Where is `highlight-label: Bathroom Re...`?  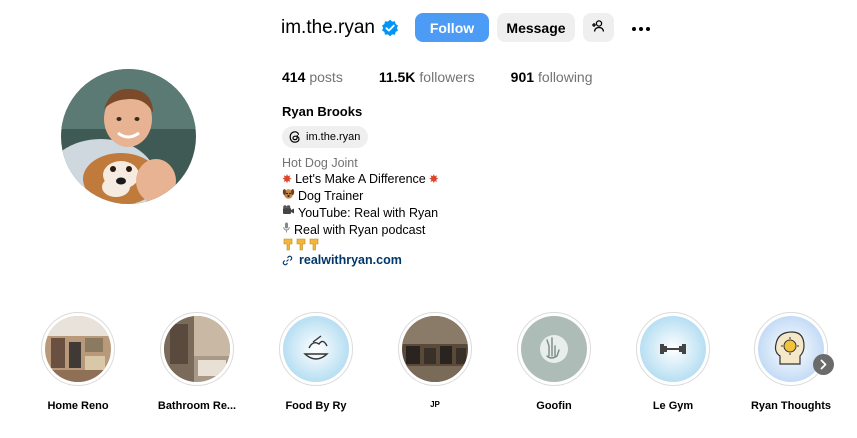
highlight-label: Bathroom Re... is located at coordinates (197, 406).